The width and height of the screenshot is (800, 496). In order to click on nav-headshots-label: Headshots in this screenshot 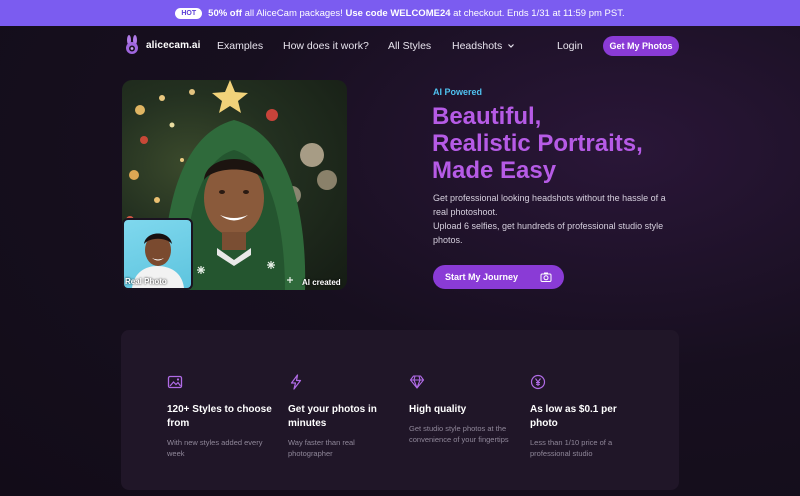, I will do `click(477, 46)`.